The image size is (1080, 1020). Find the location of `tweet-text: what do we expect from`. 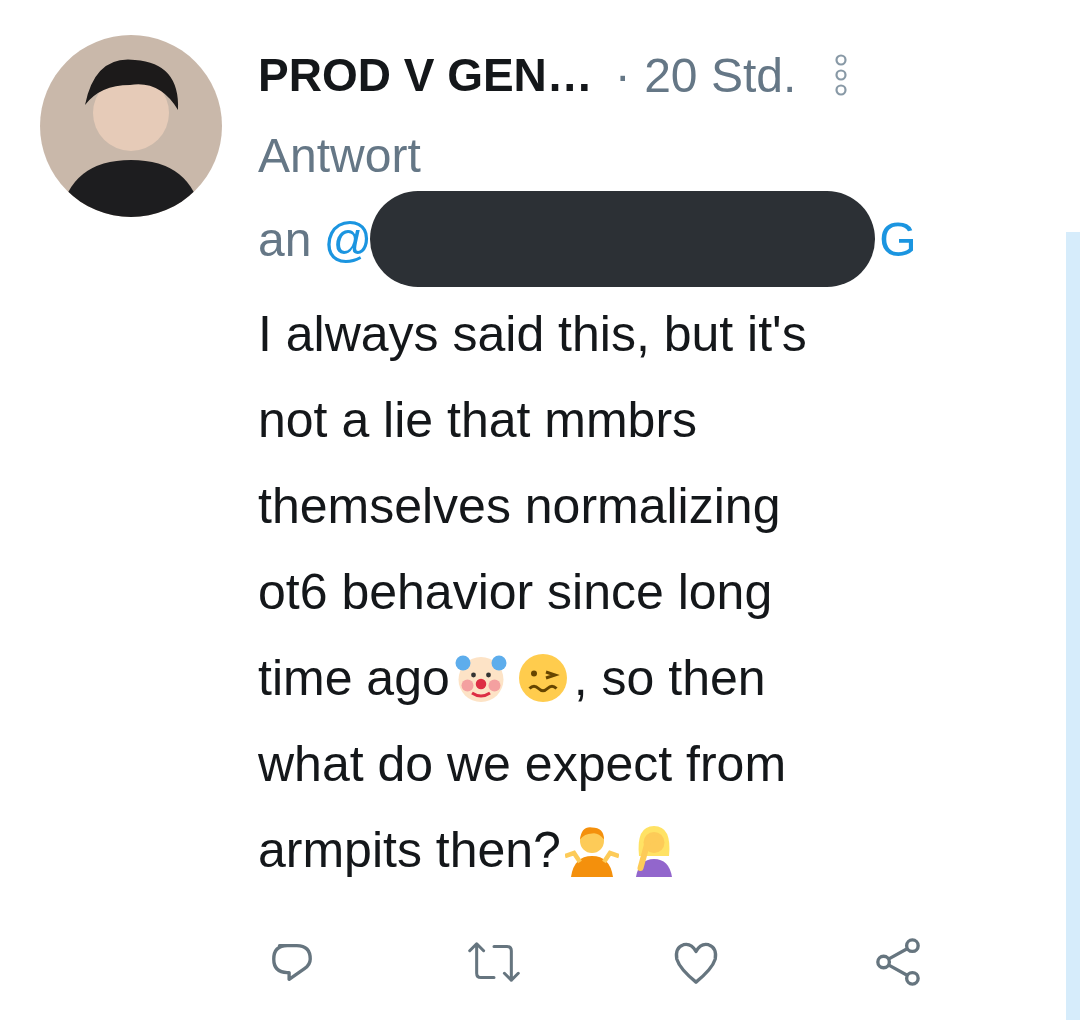

tweet-text: what do we expect from is located at coordinates (522, 764).